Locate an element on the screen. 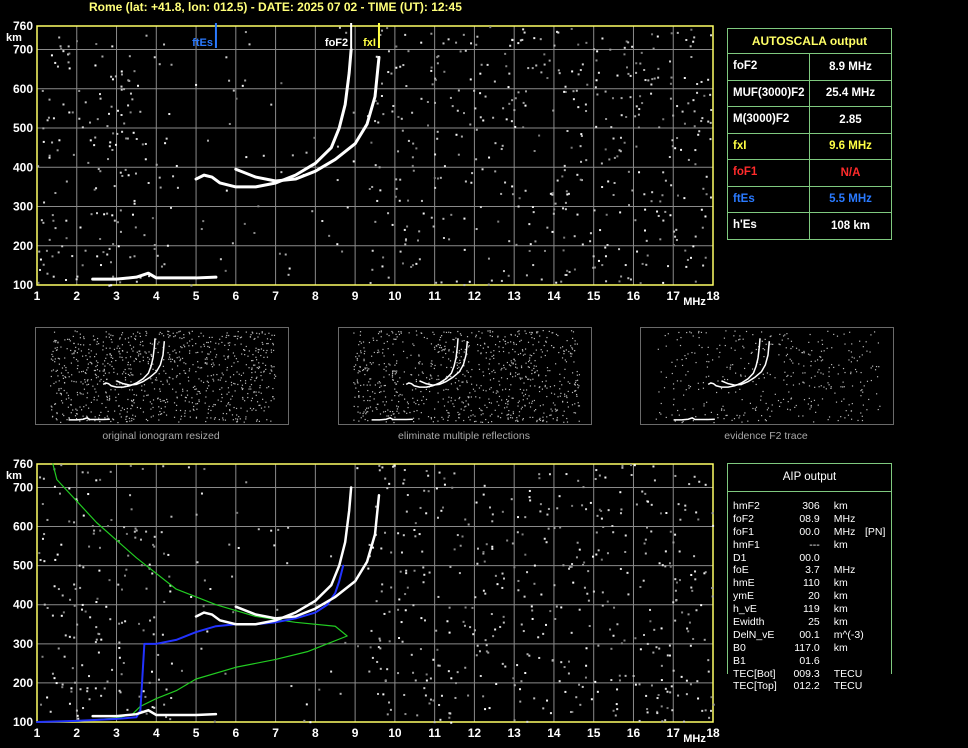 This screenshot has height=748, width=968. x-tick-label: 15 is located at coordinates (594, 296).